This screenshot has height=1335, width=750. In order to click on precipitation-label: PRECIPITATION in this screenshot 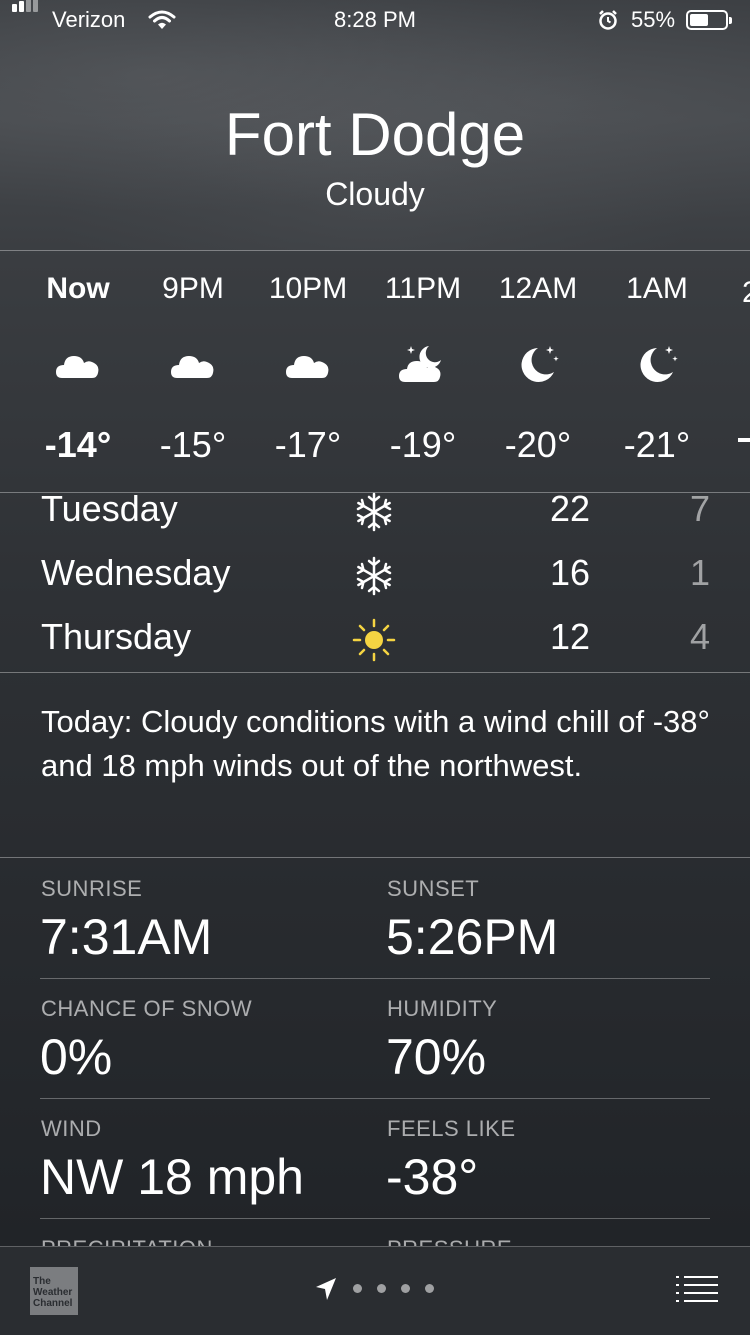, I will do `click(127, 1241)`.